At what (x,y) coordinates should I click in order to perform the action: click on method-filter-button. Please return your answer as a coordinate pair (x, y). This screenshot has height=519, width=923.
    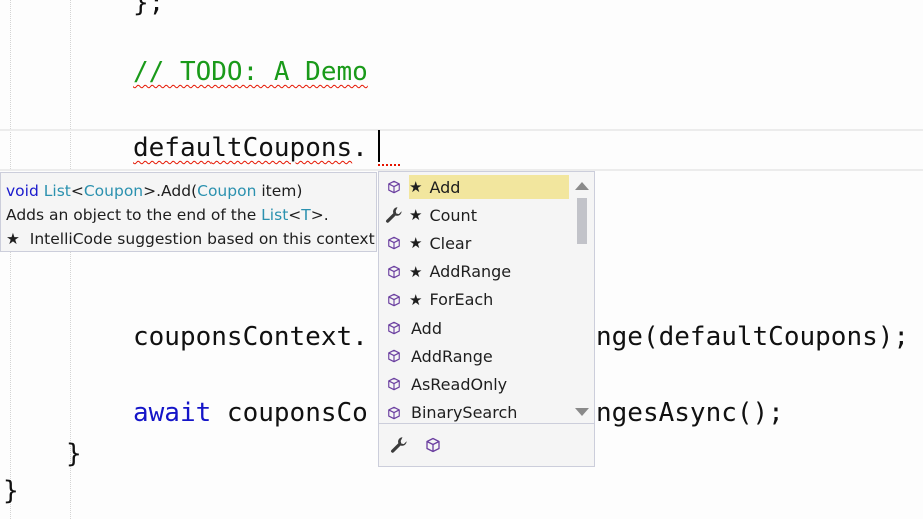
    Looking at the image, I should click on (433, 445).